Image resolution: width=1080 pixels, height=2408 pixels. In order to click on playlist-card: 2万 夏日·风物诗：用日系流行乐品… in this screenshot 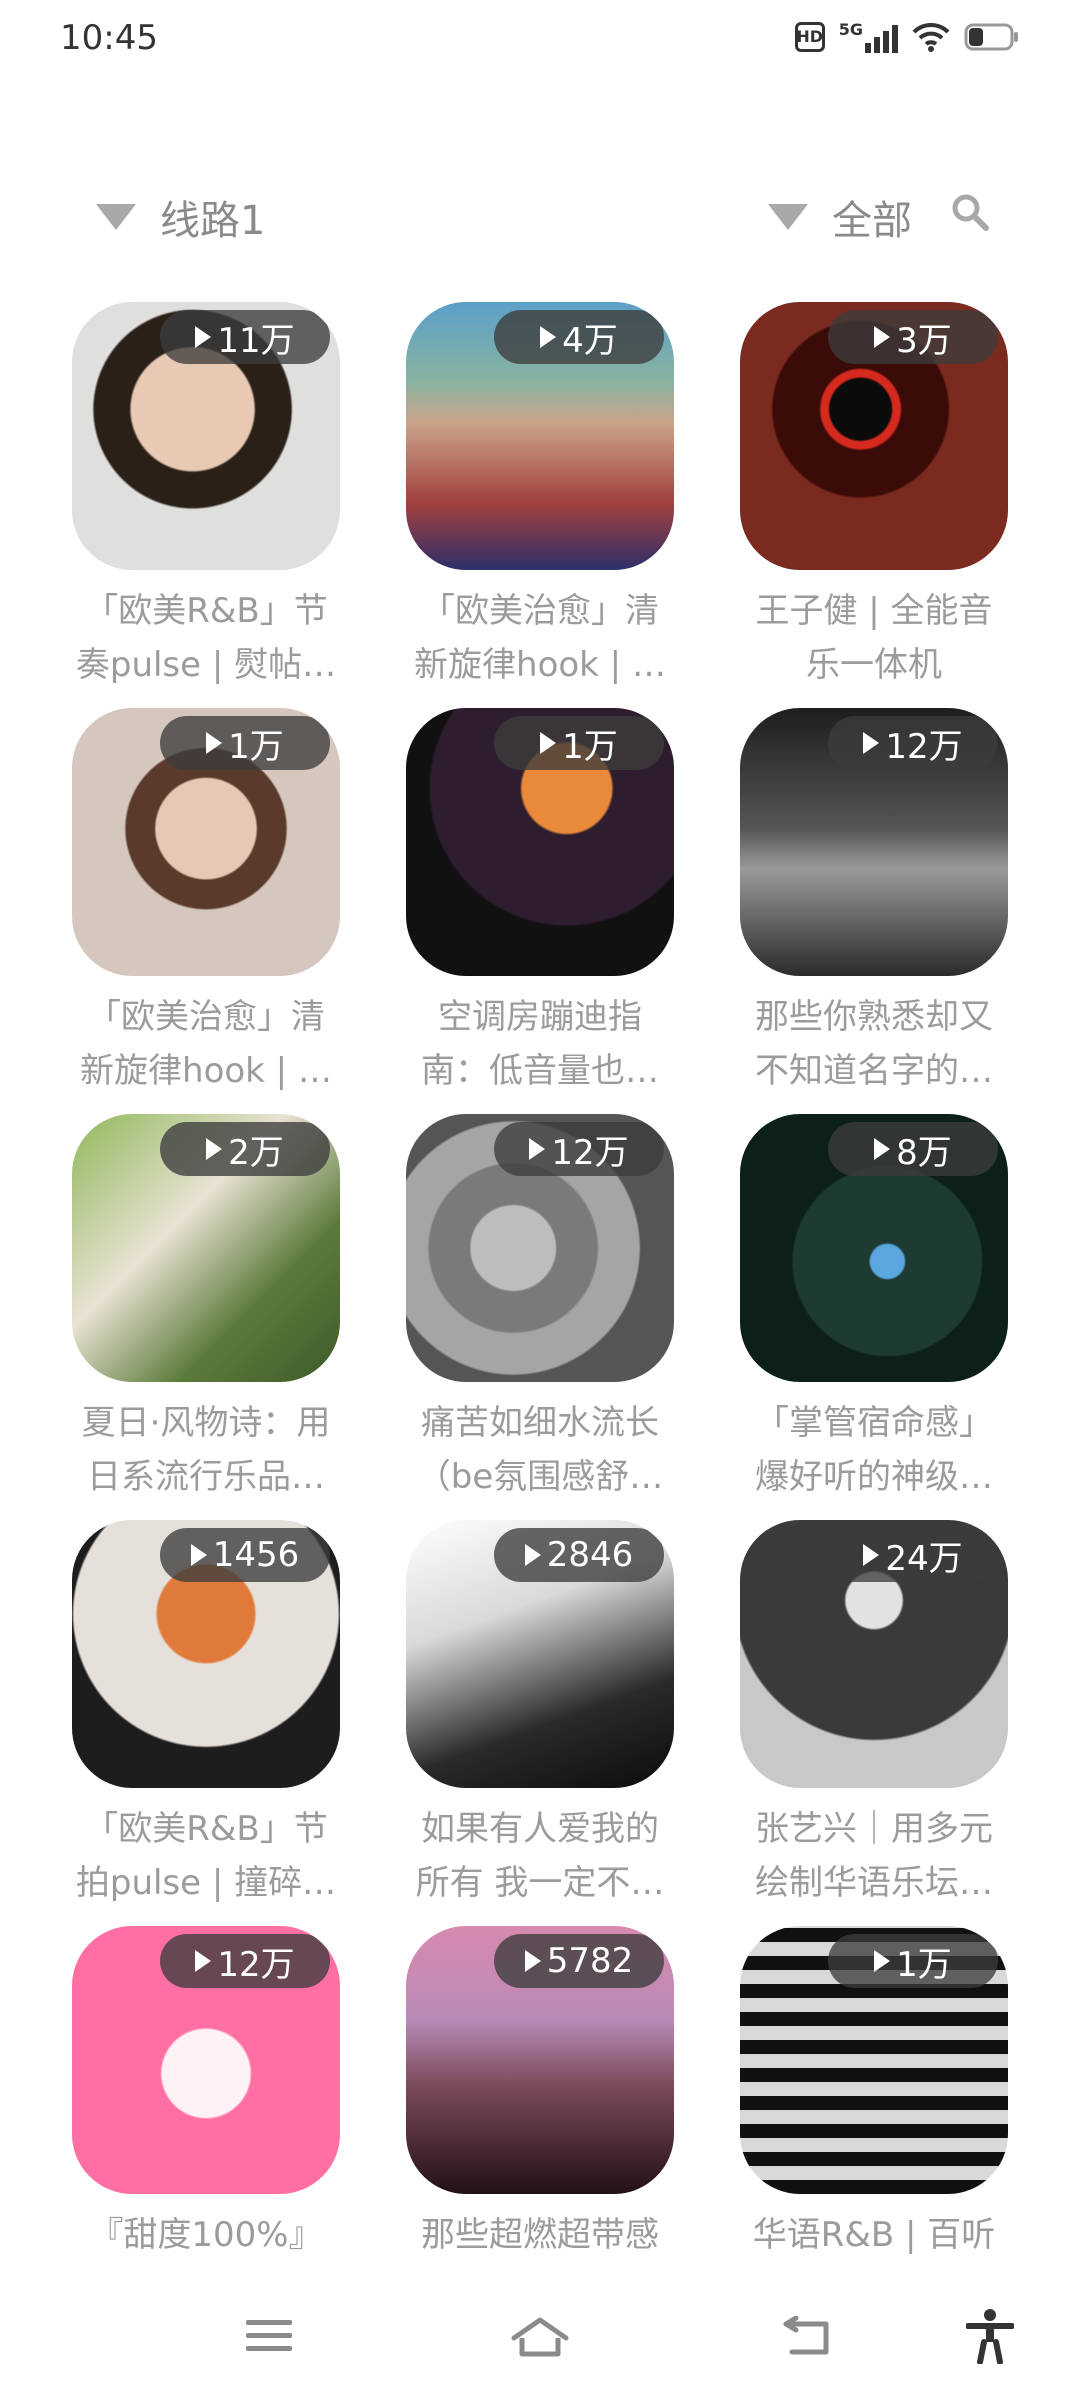, I will do `click(206, 1317)`.